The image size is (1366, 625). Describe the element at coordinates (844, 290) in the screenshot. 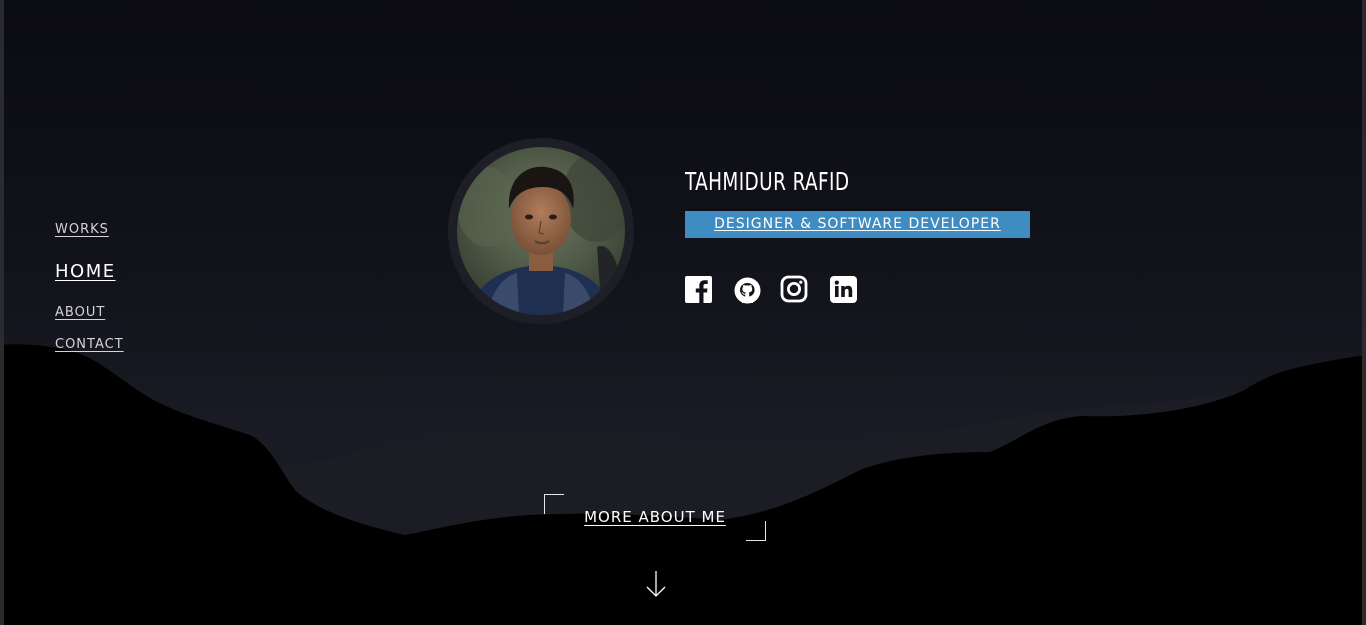

I see `linkedin-icon` at that location.